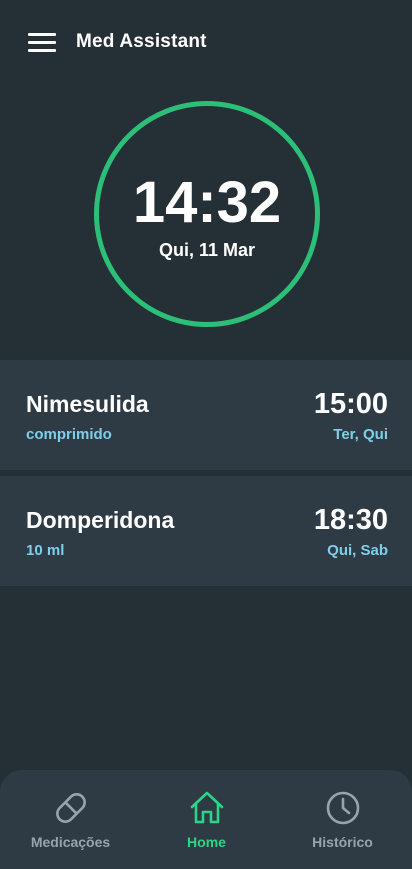 This screenshot has height=869, width=412. What do you see at coordinates (206, 842) in the screenshot?
I see `nav-label: Home` at bounding box center [206, 842].